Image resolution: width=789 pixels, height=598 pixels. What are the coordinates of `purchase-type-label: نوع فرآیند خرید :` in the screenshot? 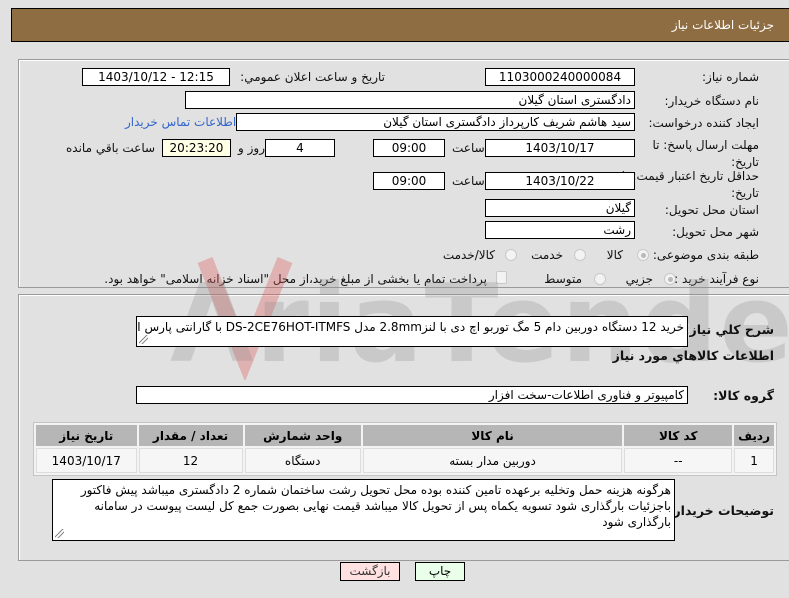 It's located at (716, 279).